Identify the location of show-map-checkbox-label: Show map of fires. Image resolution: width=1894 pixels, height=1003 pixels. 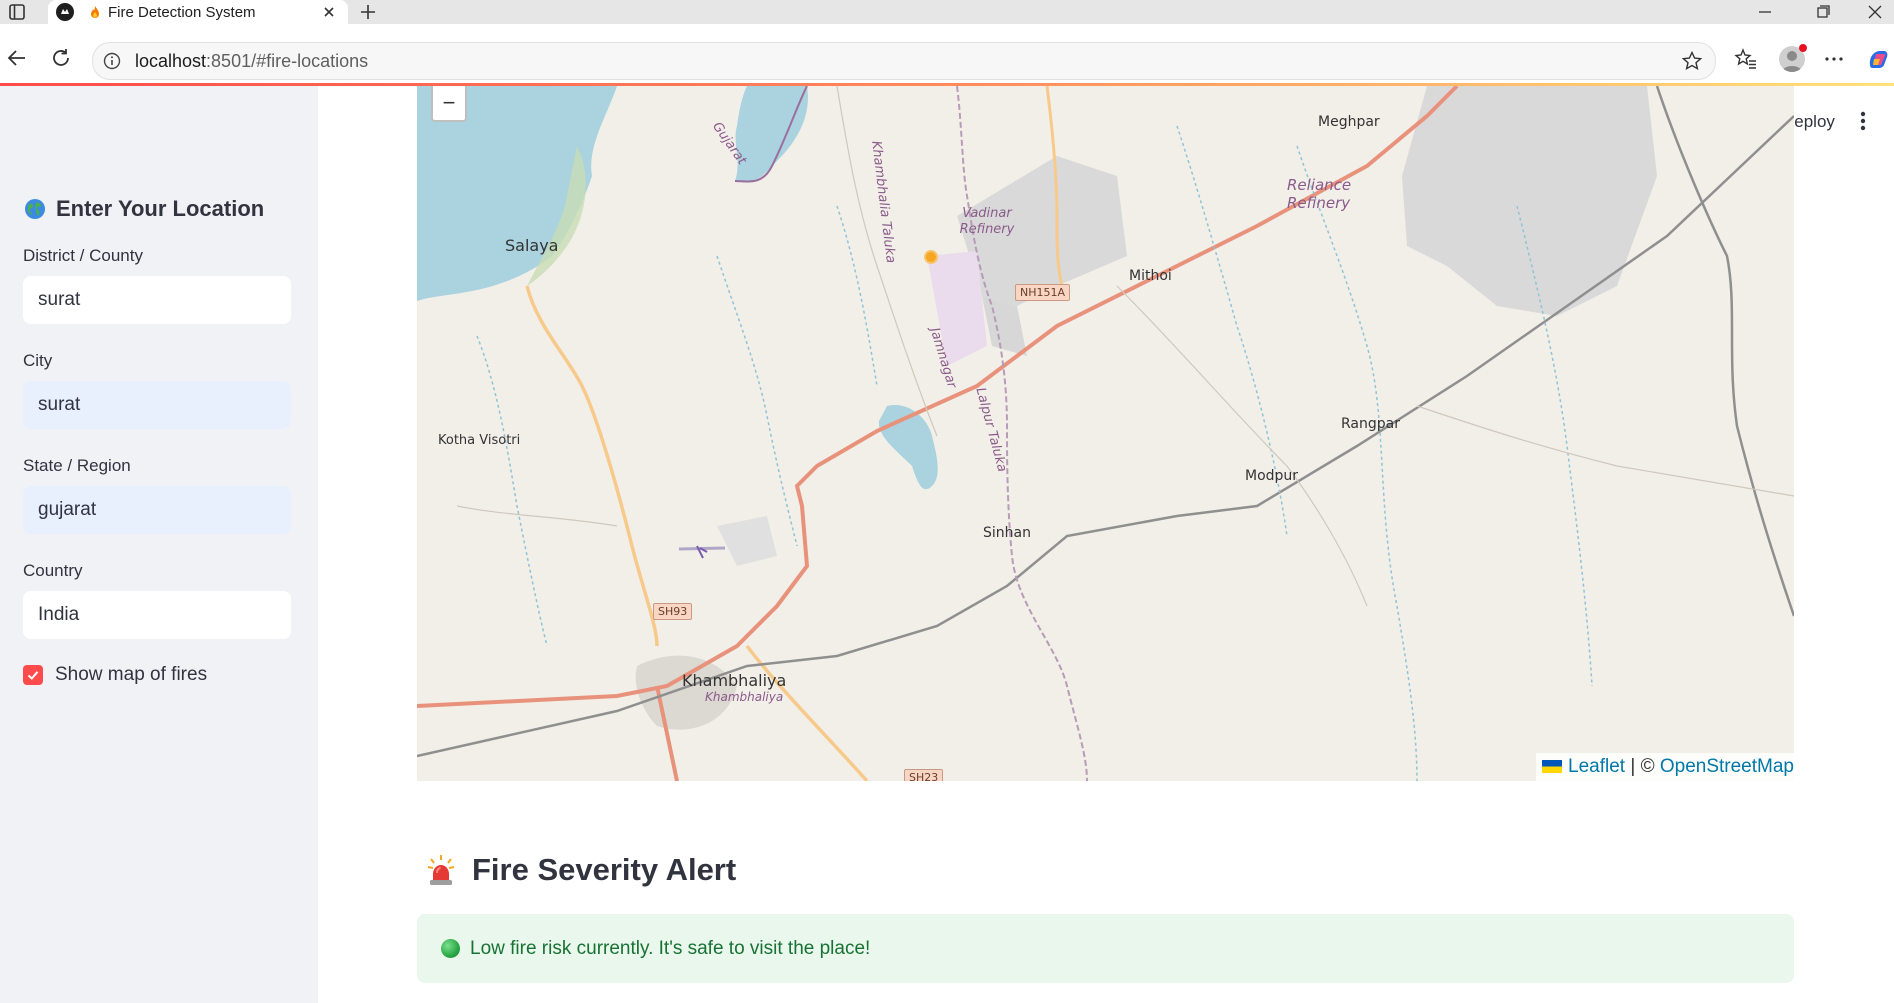
(131, 674).